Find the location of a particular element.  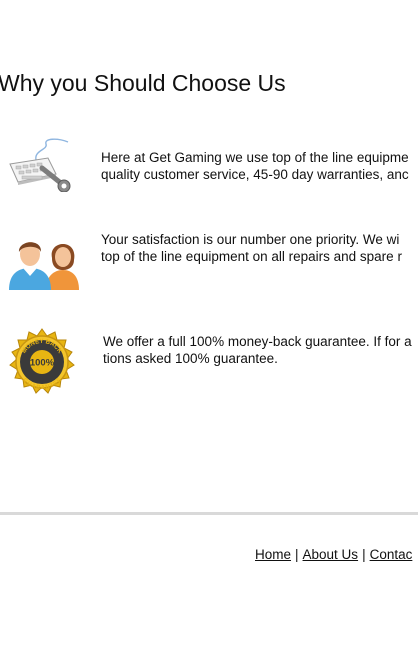

customers-icon is located at coordinates (44, 261).